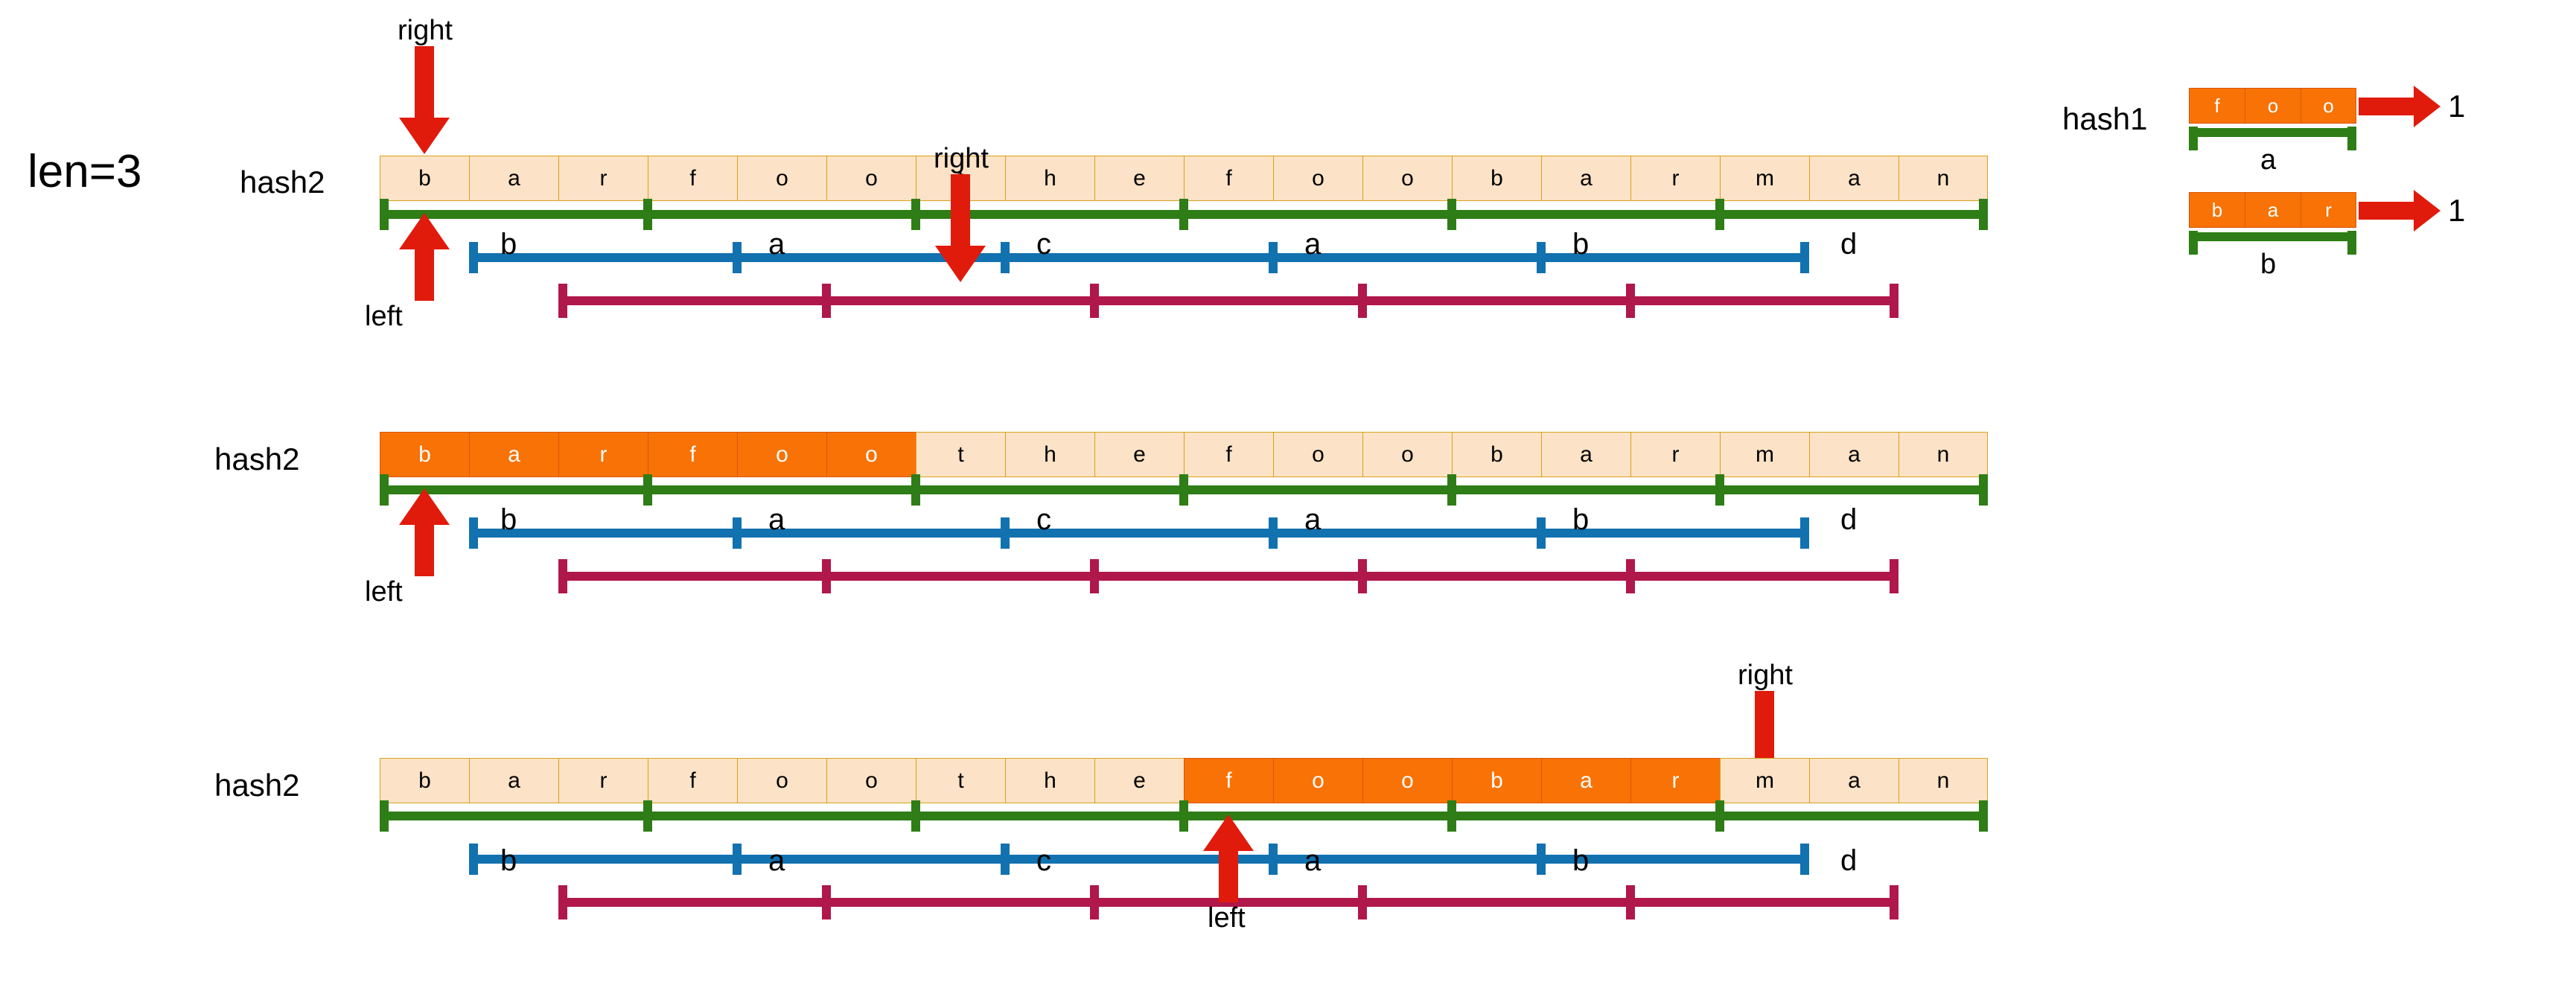 This screenshot has height=985, width=2576. Describe the element at coordinates (424, 257) in the screenshot. I see `row-1-left-arrow-icon` at that location.